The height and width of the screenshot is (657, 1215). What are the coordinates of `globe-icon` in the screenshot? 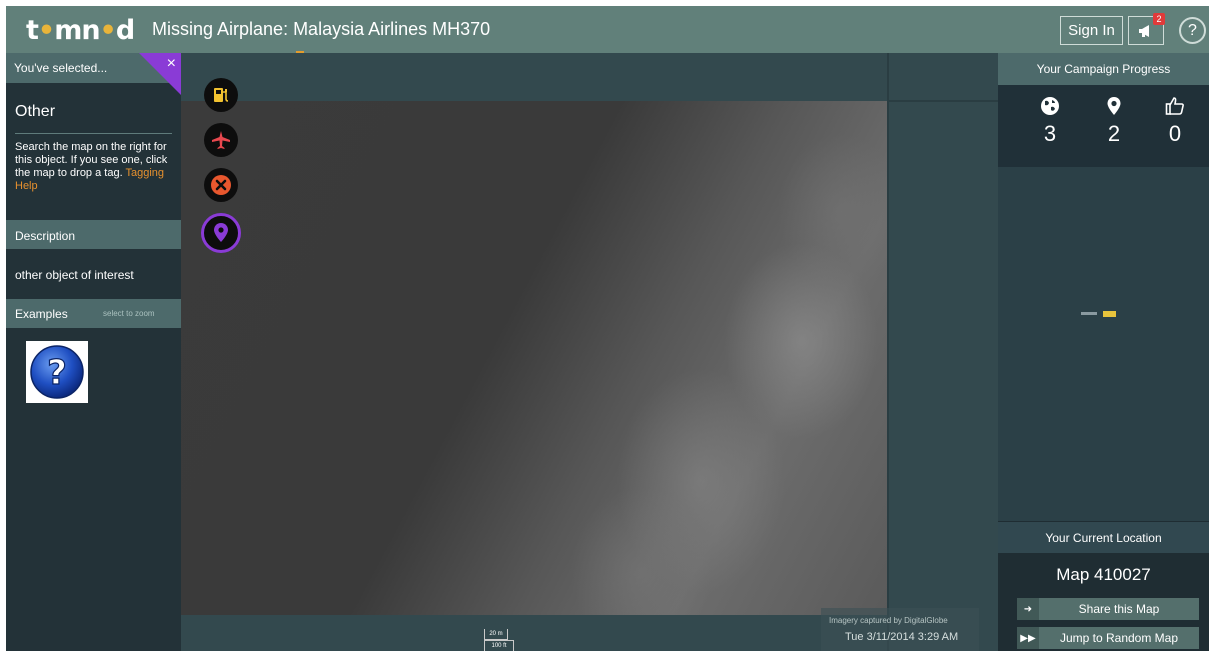 It's located at (1050, 106).